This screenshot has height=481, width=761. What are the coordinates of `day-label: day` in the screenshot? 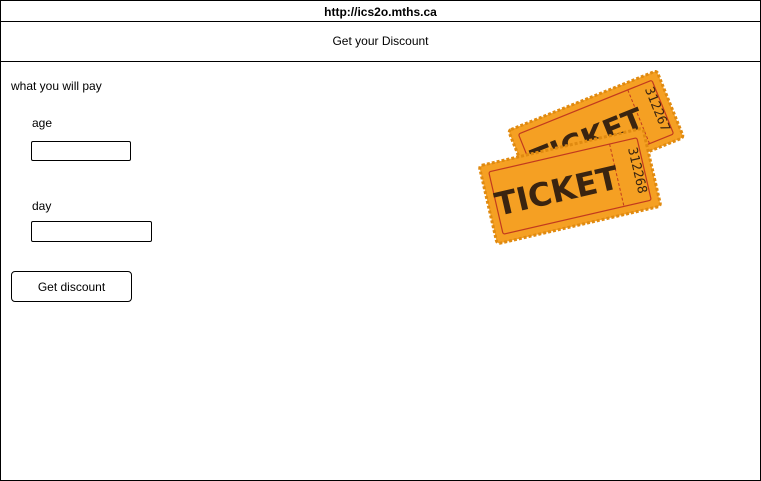 It's located at (42, 206).